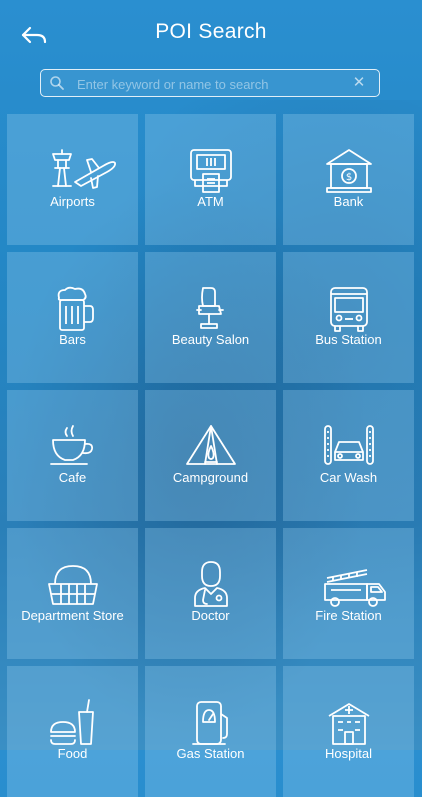  Describe the element at coordinates (210, 753) in the screenshot. I see `category-label: Gas Station` at that location.